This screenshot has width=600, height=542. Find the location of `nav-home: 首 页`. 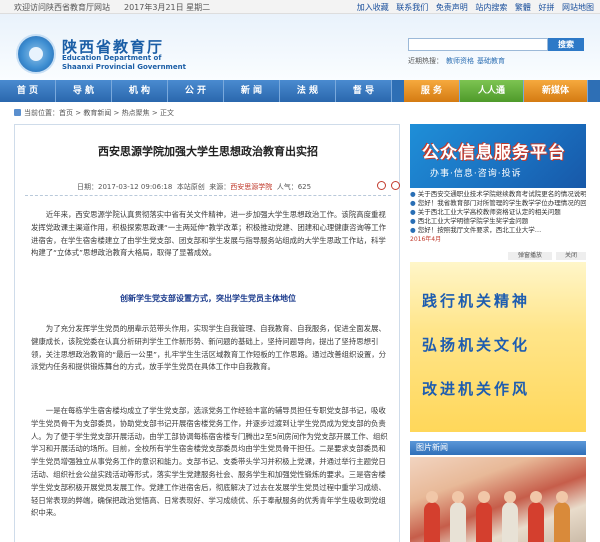

nav-home: 首 页 is located at coordinates (28, 91).